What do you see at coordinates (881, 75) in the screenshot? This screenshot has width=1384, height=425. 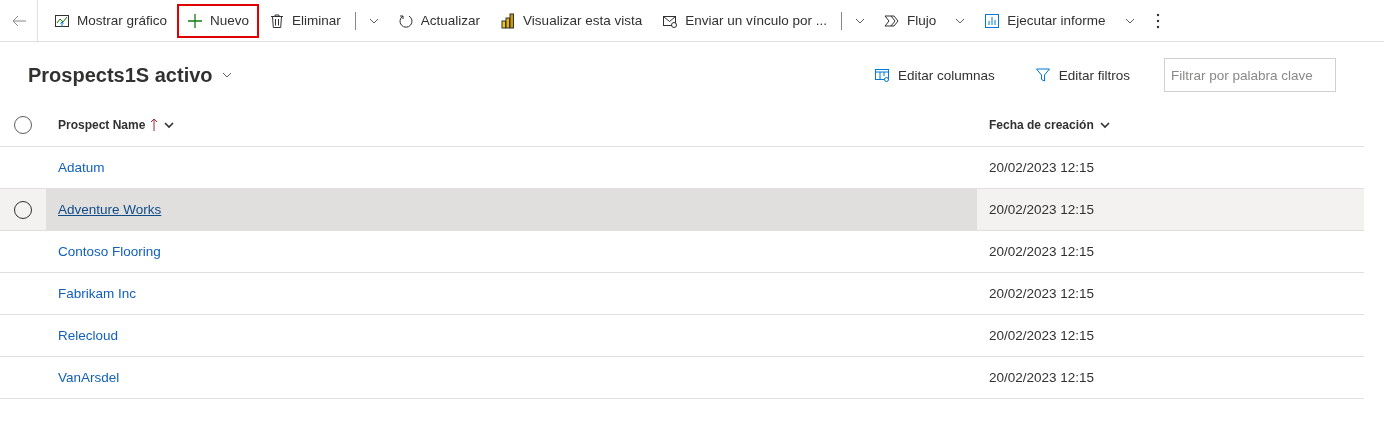 I see `edit-columns-icon` at bounding box center [881, 75].